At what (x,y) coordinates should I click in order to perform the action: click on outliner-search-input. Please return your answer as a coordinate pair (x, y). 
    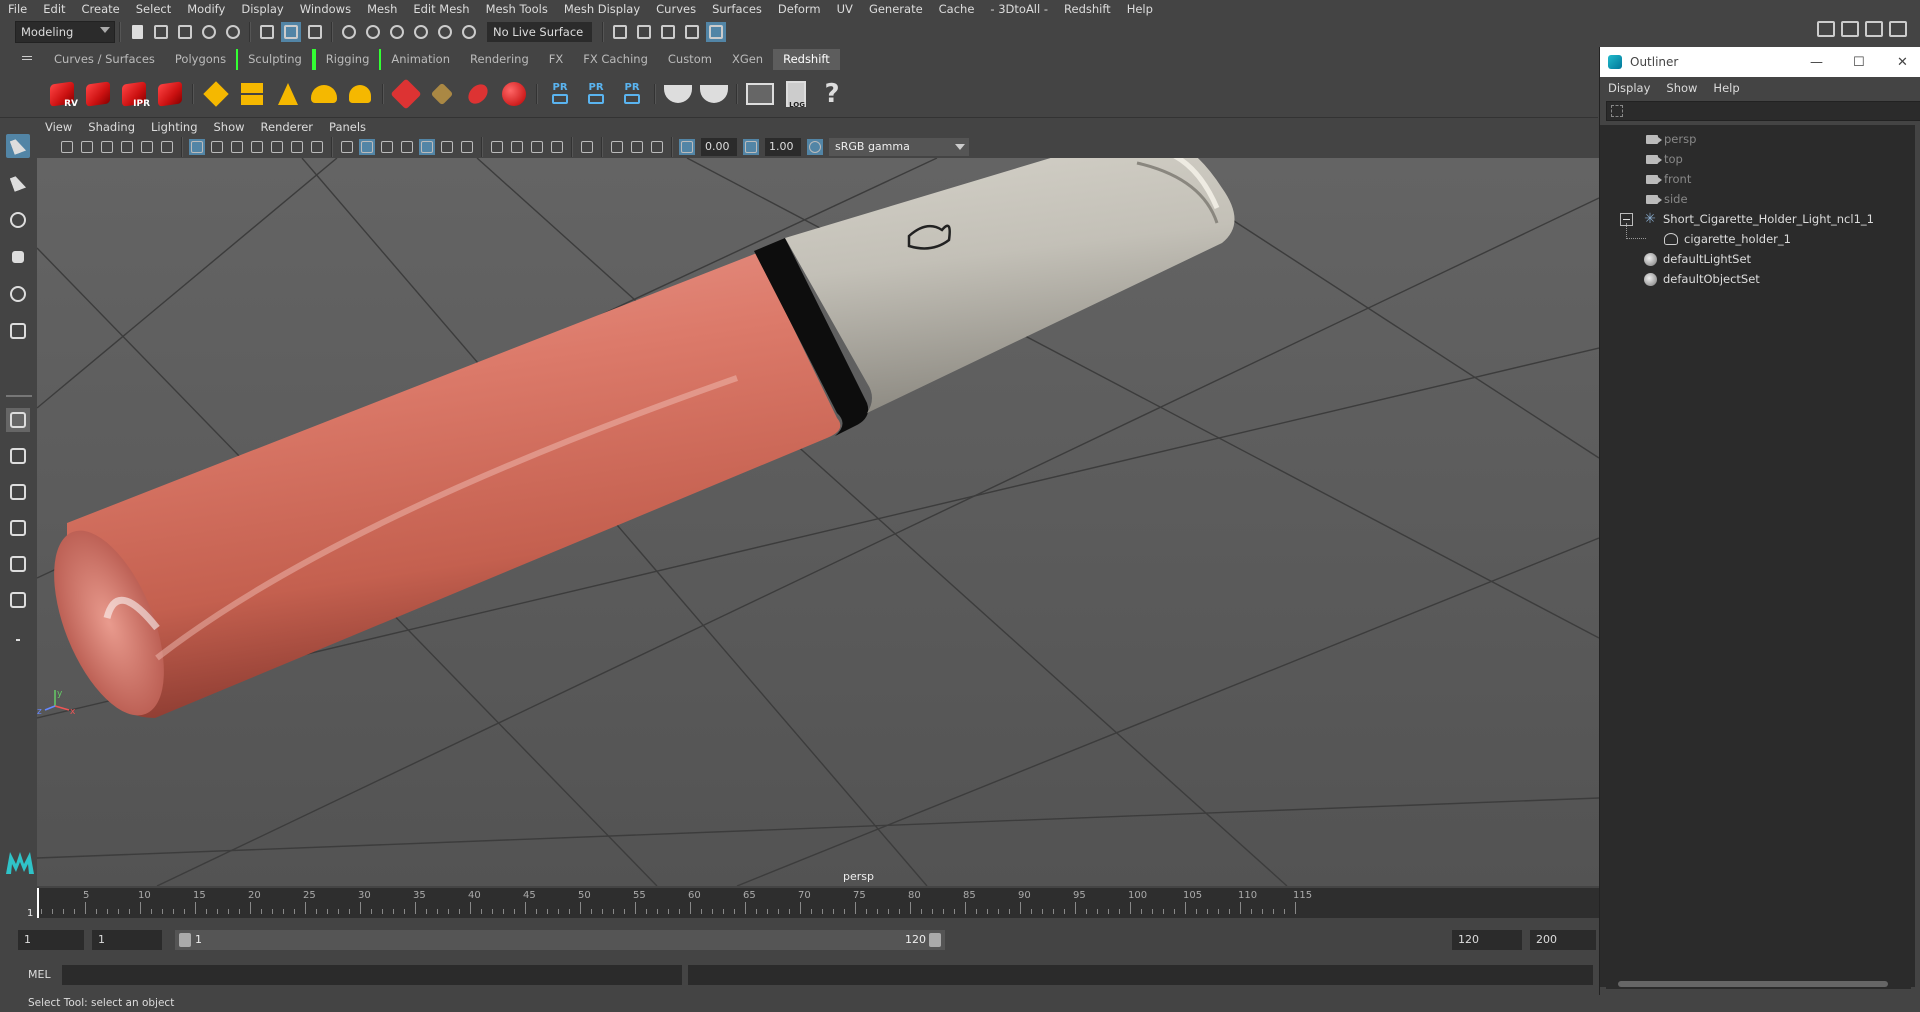
    Looking at the image, I should click on (1763, 111).